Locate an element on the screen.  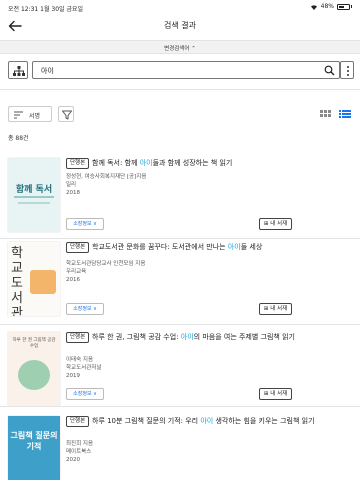
item-title: 하루 한 권, 그림책 공감 수업: 아이의 마음을 여는 주제별 그림책 읽기 is located at coordinates (220, 337).